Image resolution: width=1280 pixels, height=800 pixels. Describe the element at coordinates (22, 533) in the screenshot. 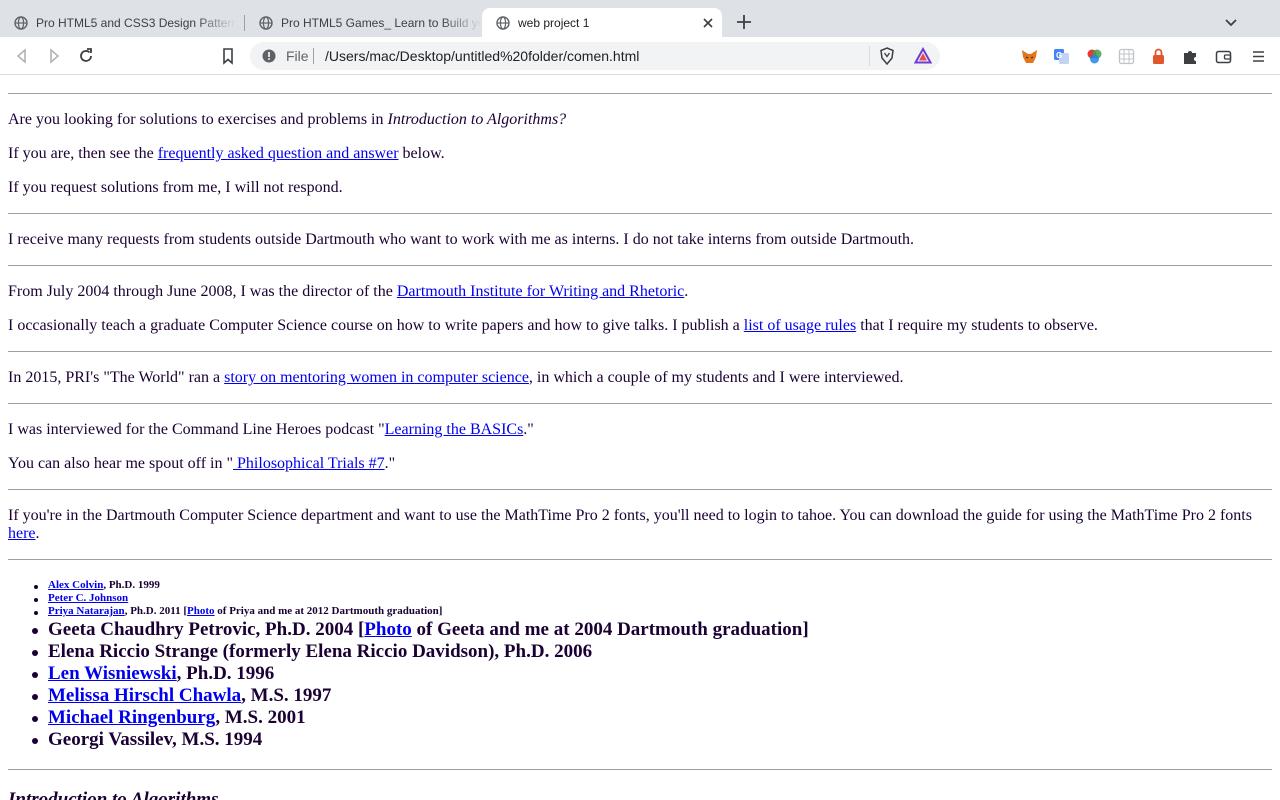

I see `mathtime-guide-link: here` at that location.